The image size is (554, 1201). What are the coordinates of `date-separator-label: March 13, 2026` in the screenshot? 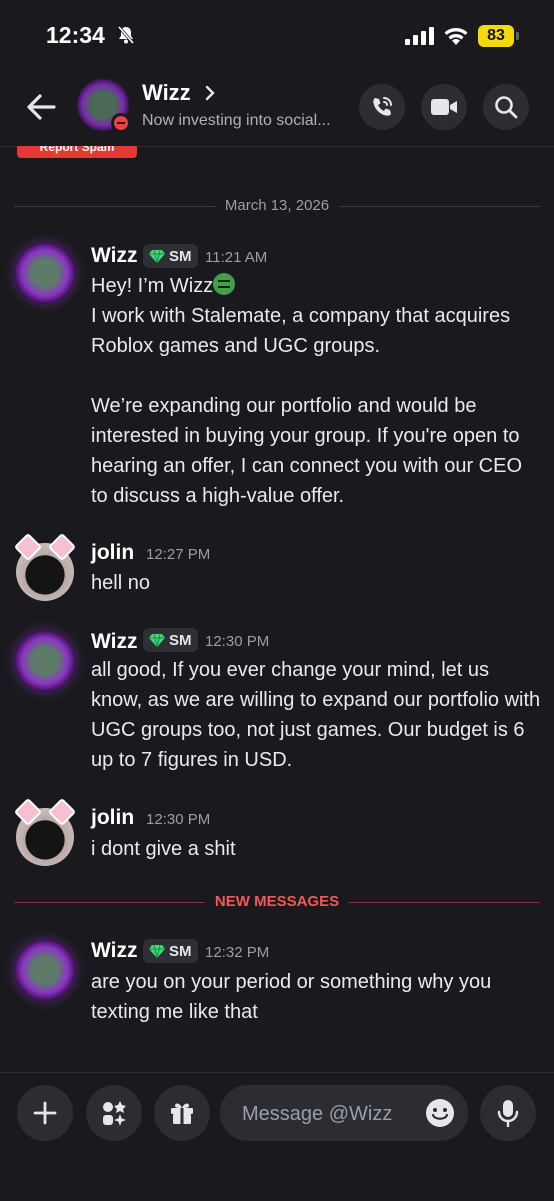 It's located at (277, 205).